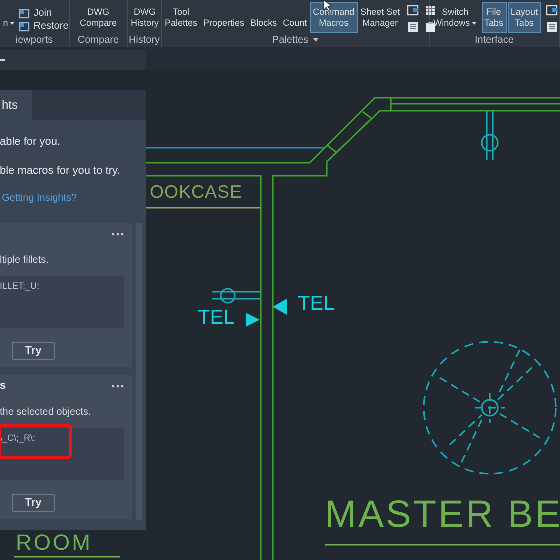 The height and width of the screenshot is (560, 560). Describe the element at coordinates (98, 40) in the screenshot. I see `ribbon-group-label: Compare` at that location.